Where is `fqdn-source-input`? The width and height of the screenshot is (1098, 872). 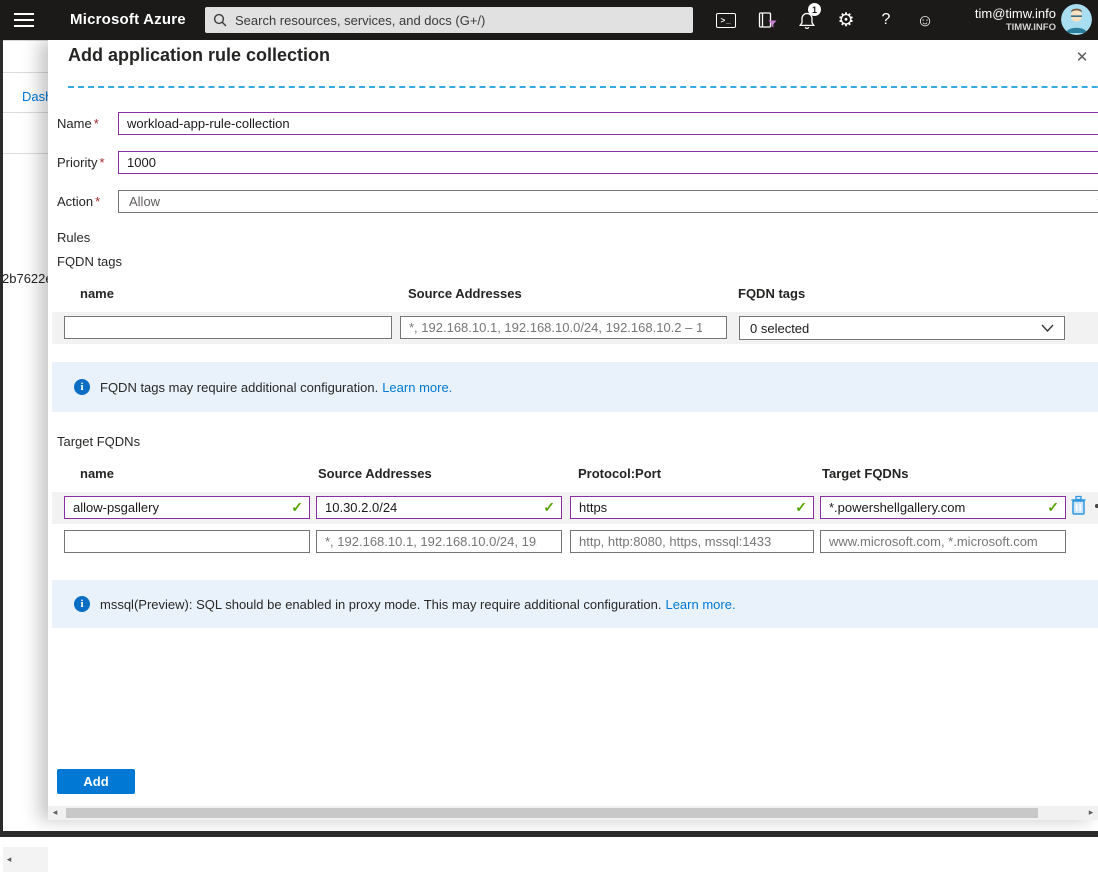
fqdn-source-input is located at coordinates (563, 327).